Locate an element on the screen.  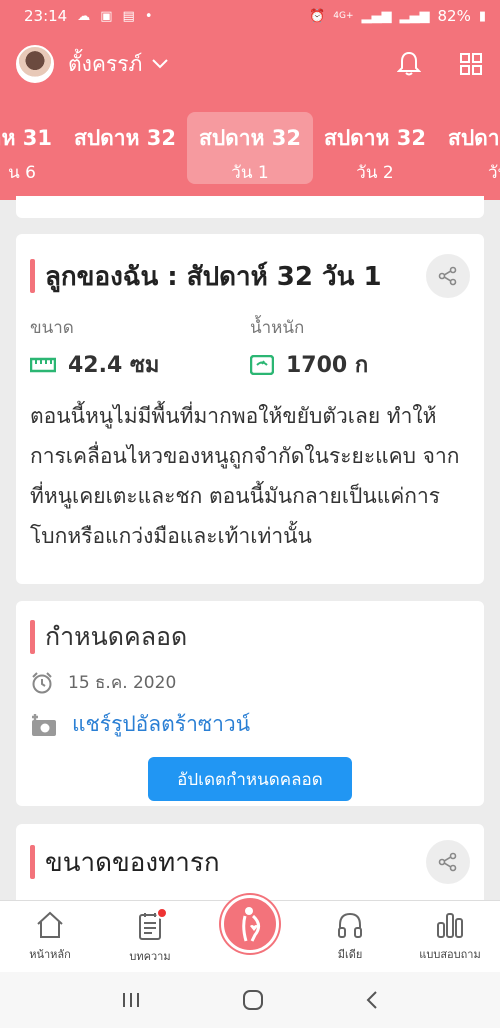
network-type: 4G+ is located at coordinates (343, 16).